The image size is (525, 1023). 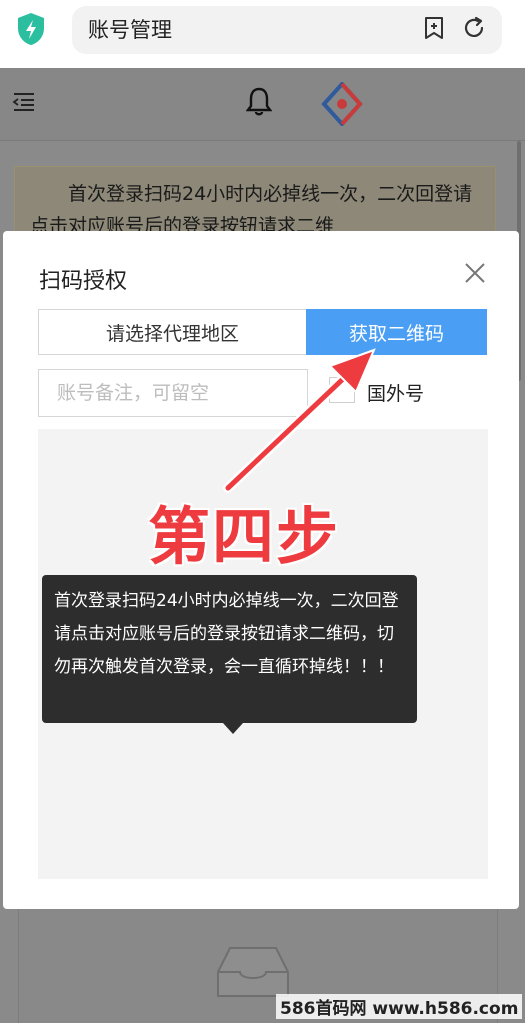 What do you see at coordinates (259, 101) in the screenshot?
I see `bell-icon` at bounding box center [259, 101].